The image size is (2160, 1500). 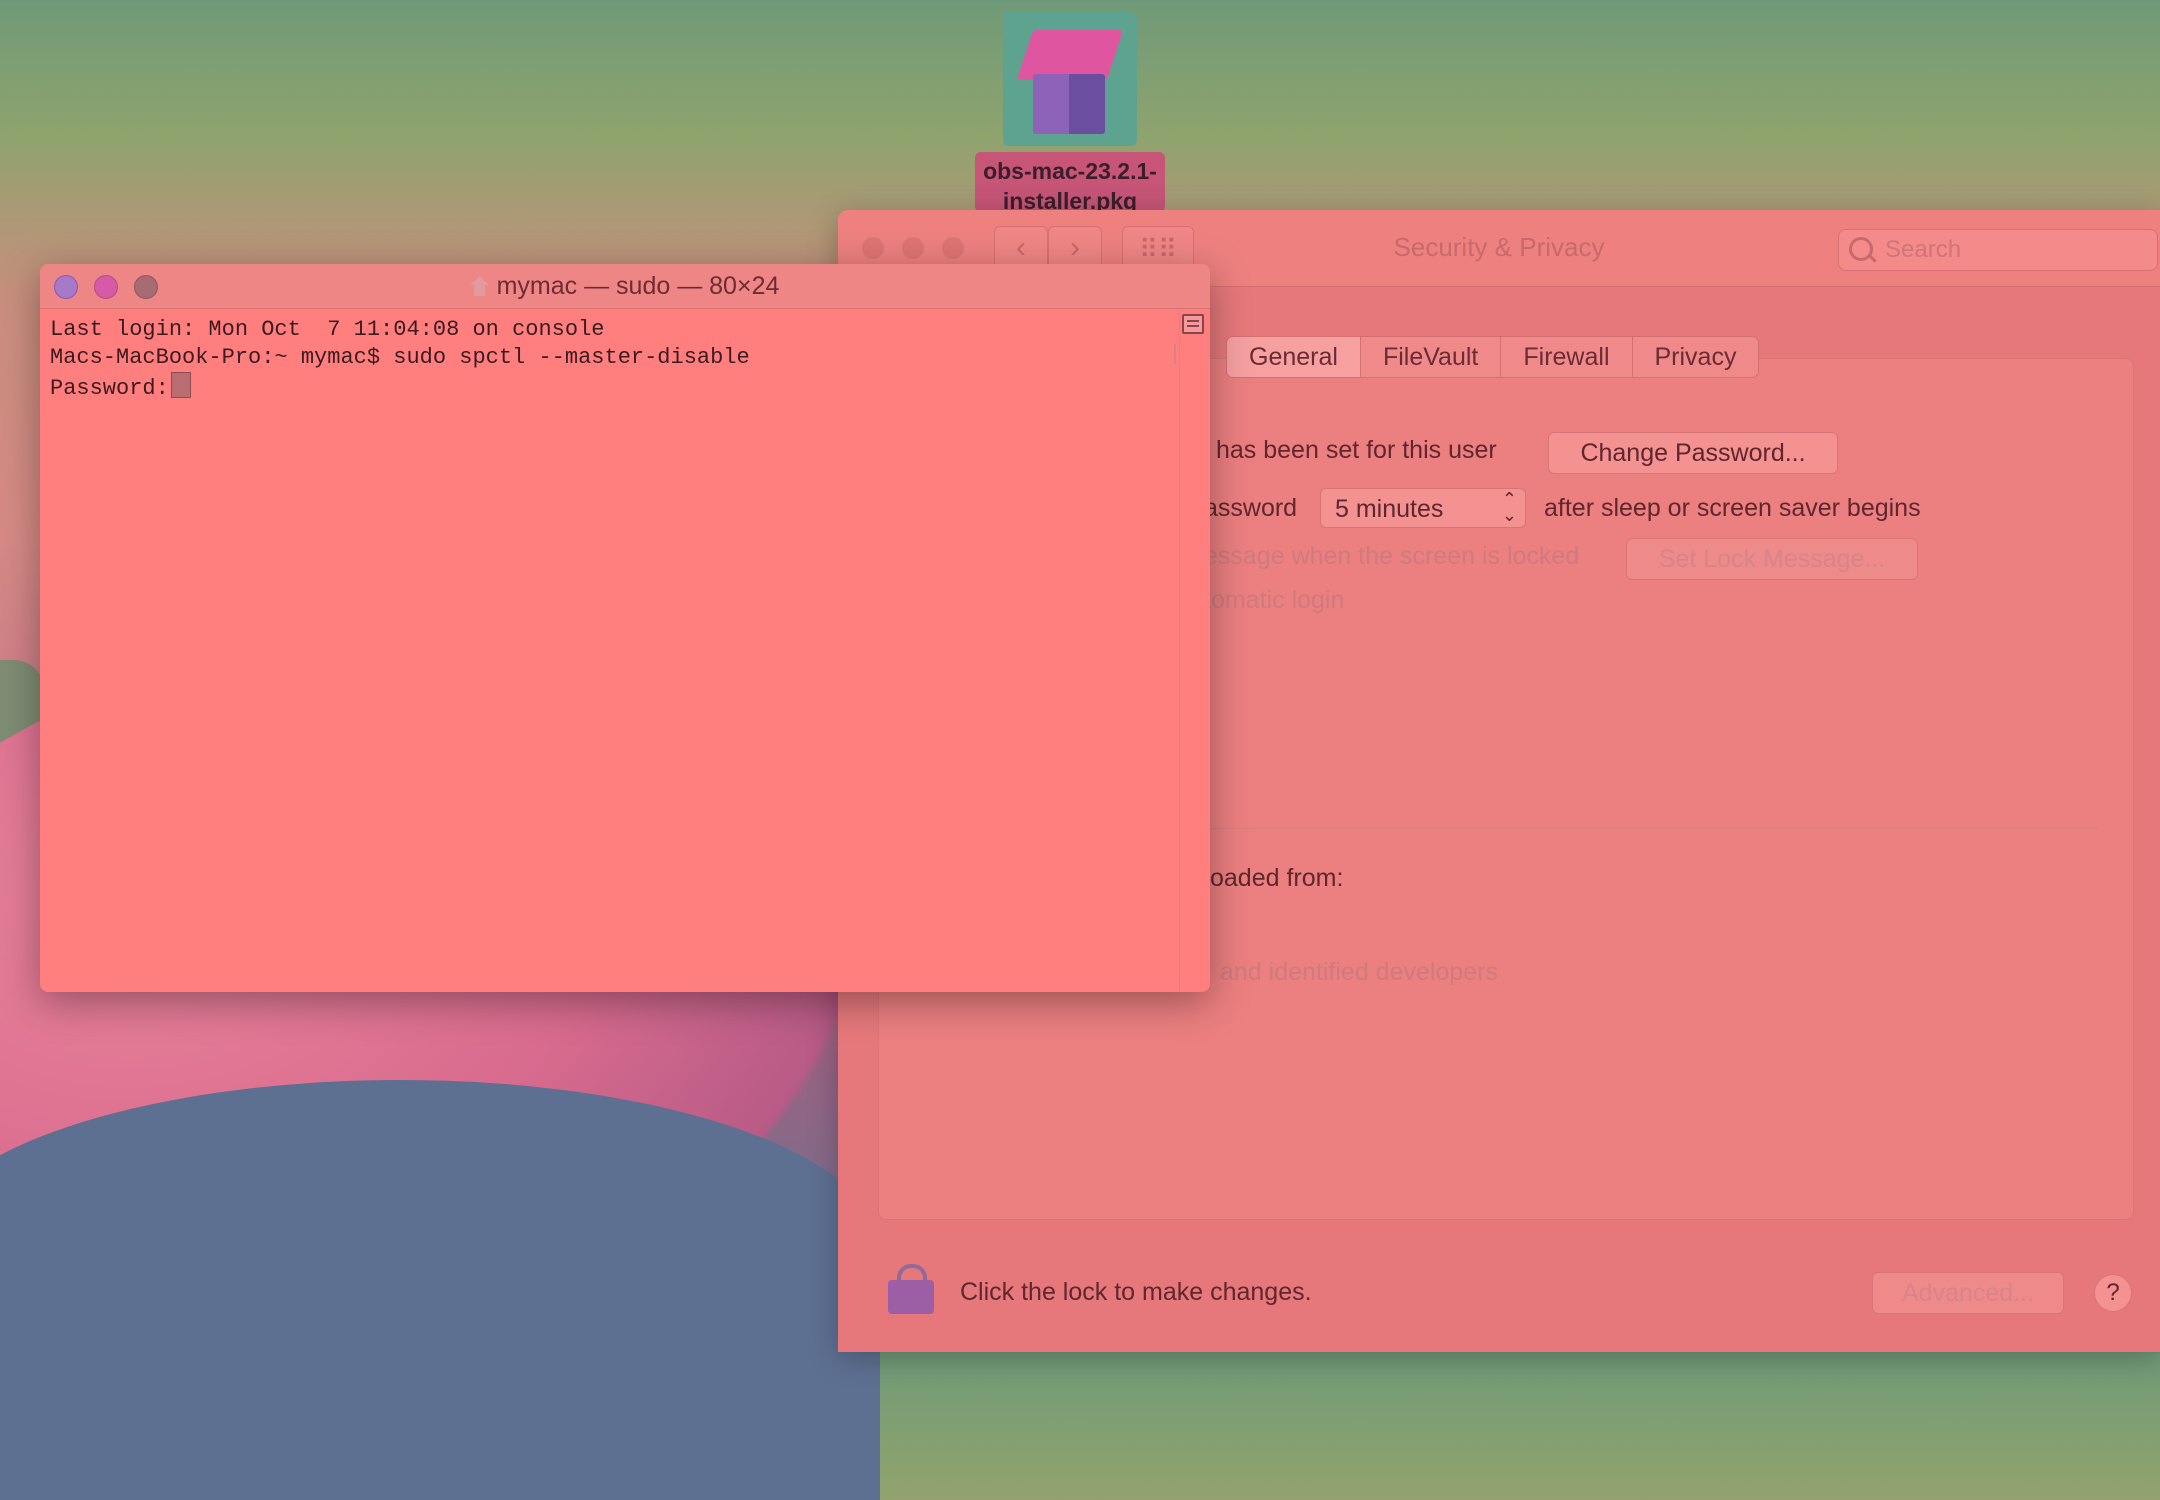 What do you see at coordinates (1431, 357) in the screenshot?
I see `tab-filevault: FileVault` at bounding box center [1431, 357].